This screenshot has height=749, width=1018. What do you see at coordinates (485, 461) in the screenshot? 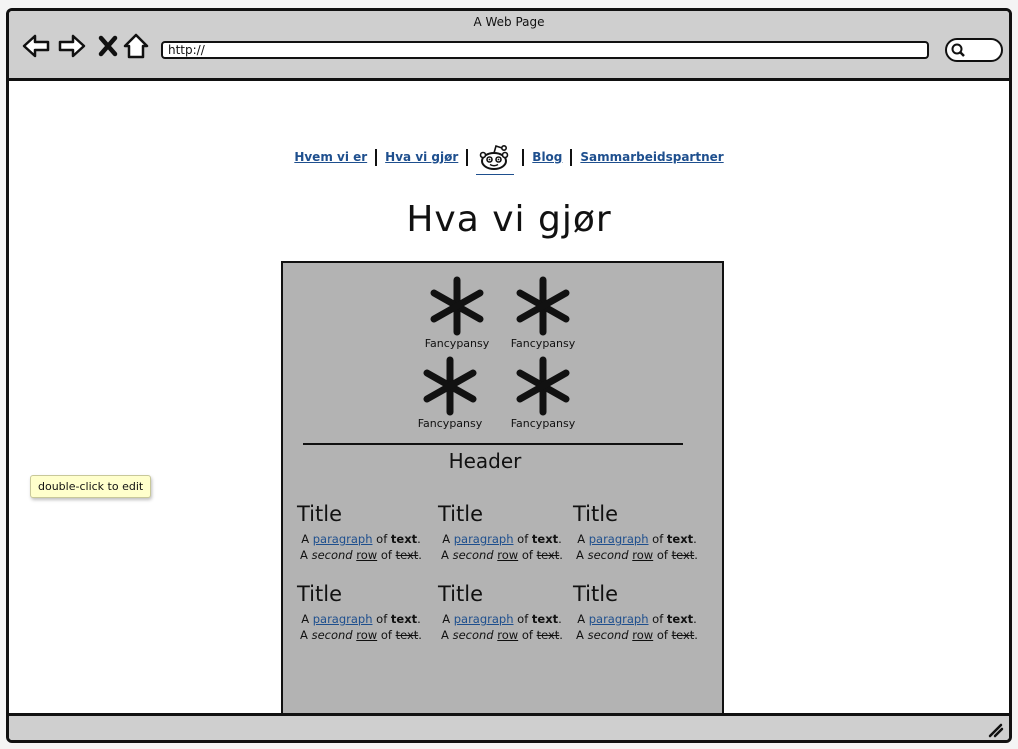
I see `section-header: Header` at bounding box center [485, 461].